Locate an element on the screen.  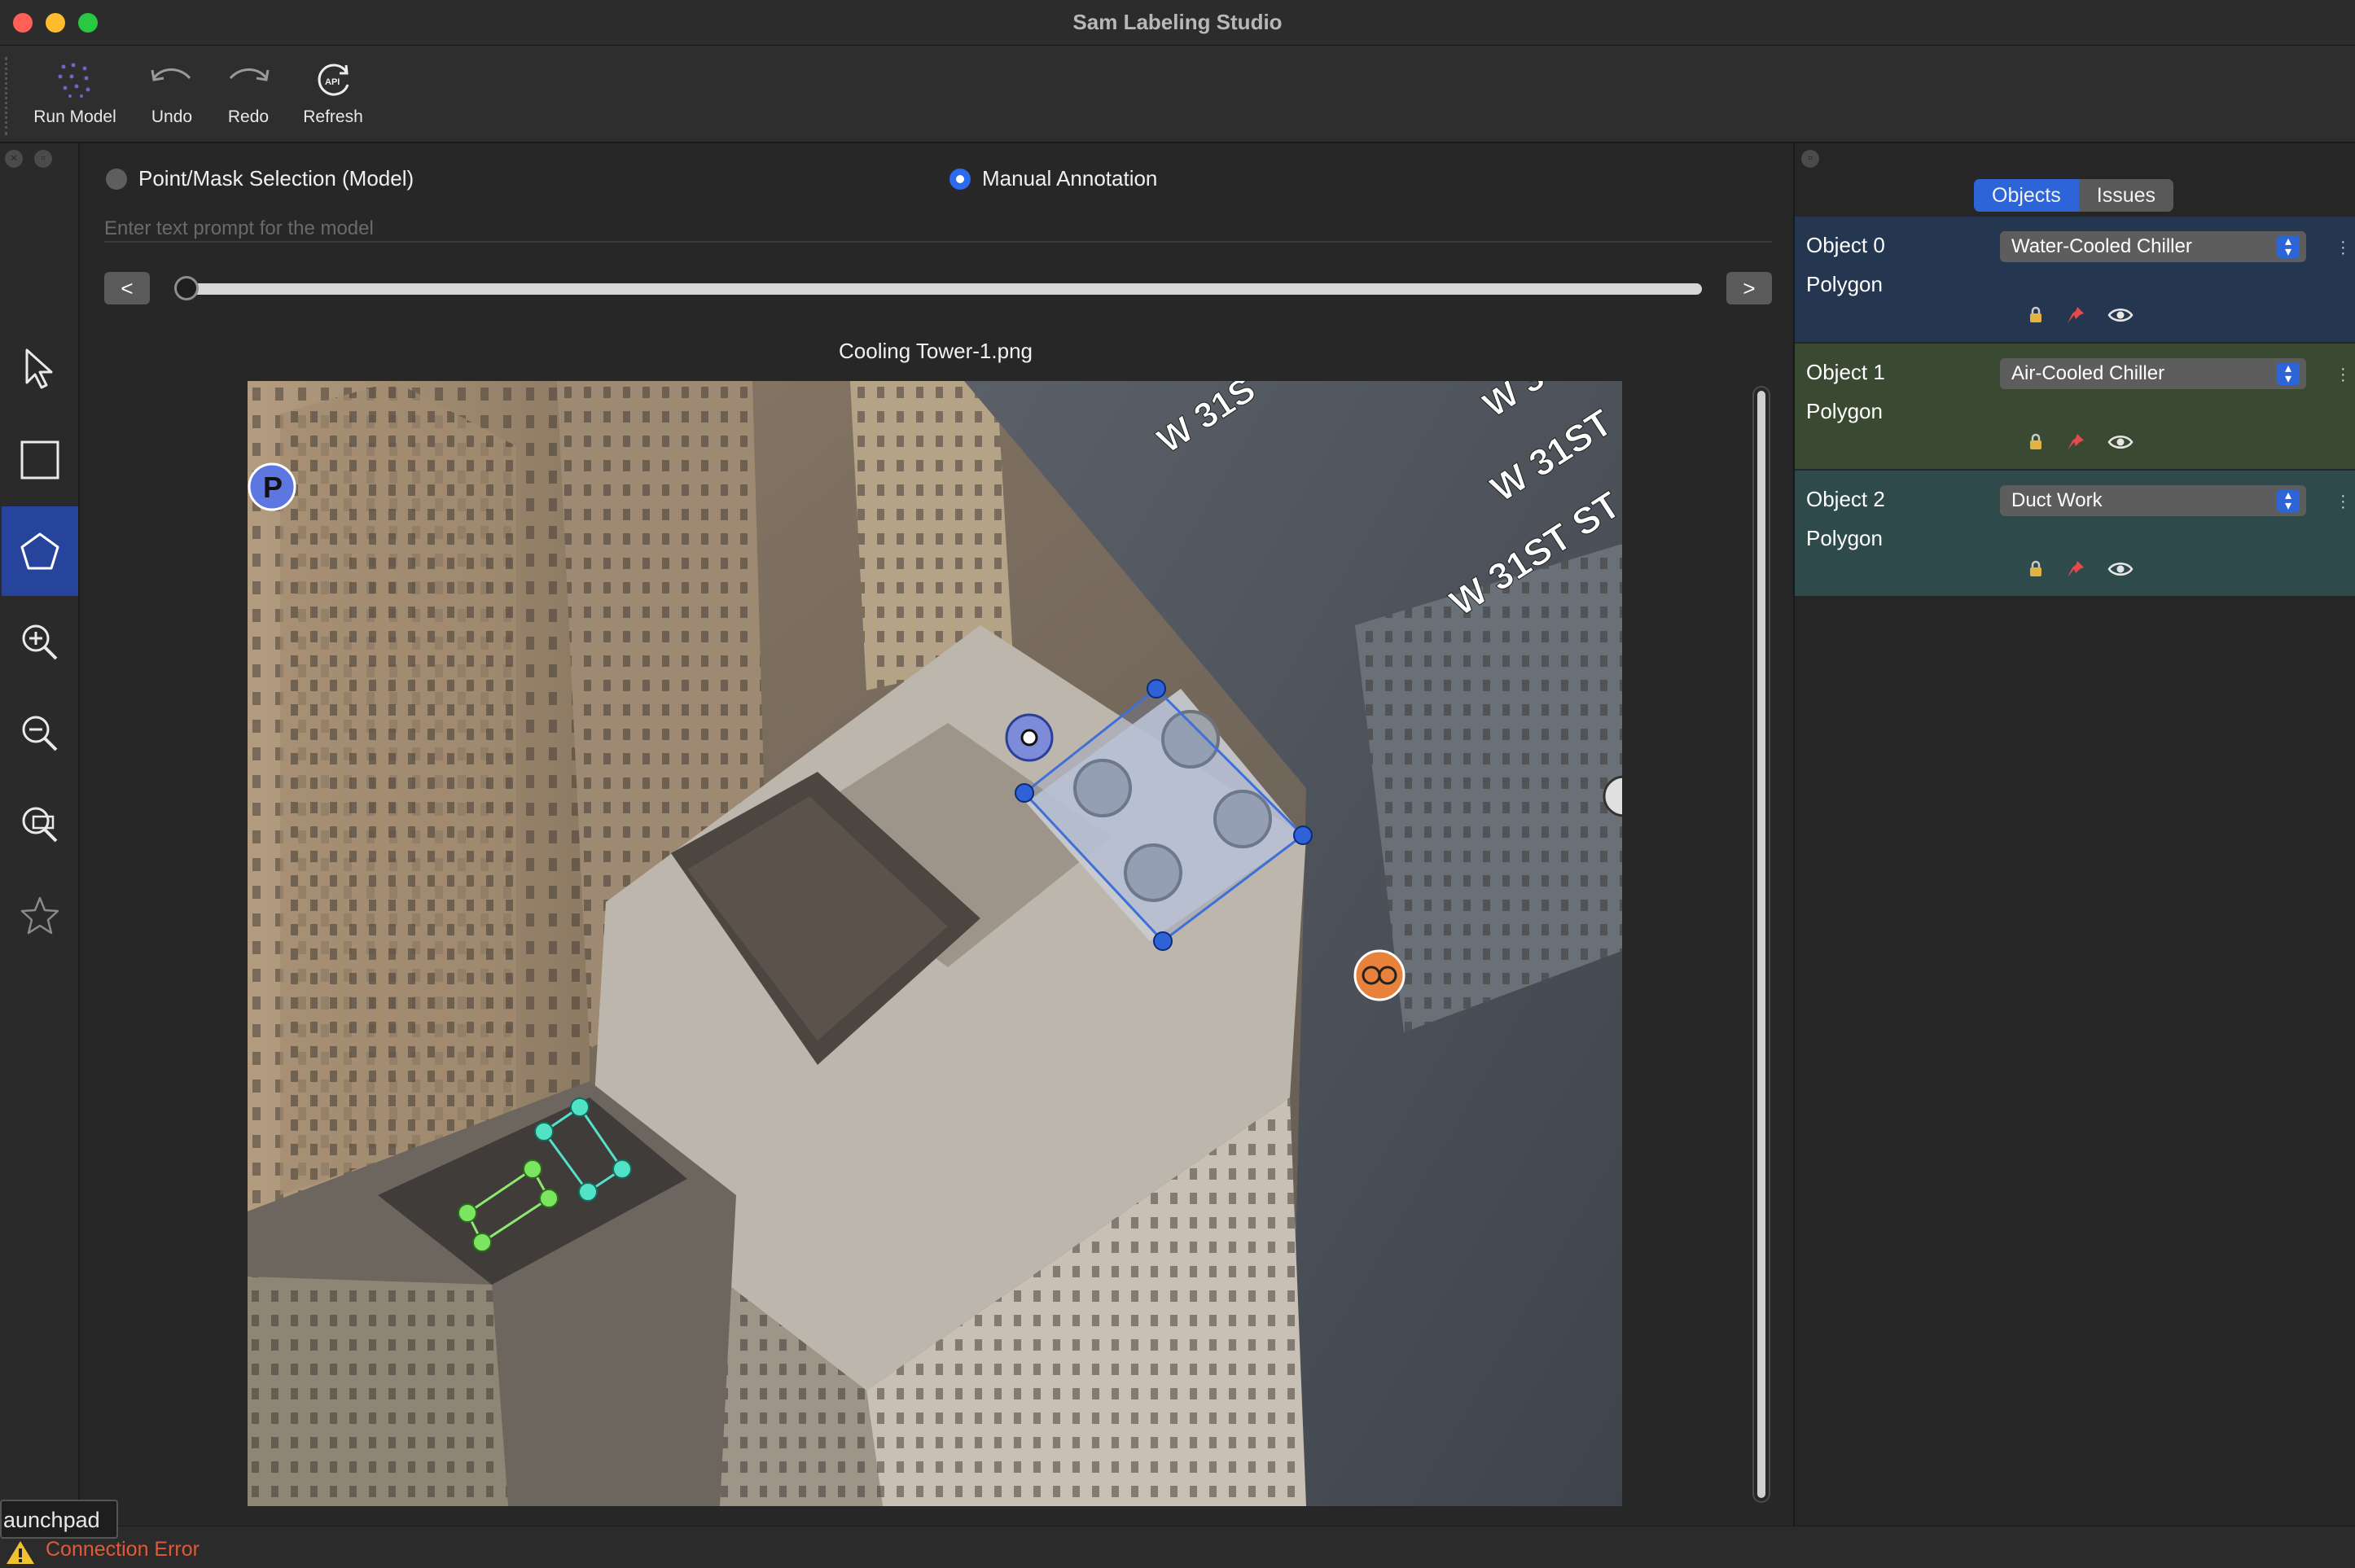
status-bar: Connection Error is located at coordinates (1177, 1547).